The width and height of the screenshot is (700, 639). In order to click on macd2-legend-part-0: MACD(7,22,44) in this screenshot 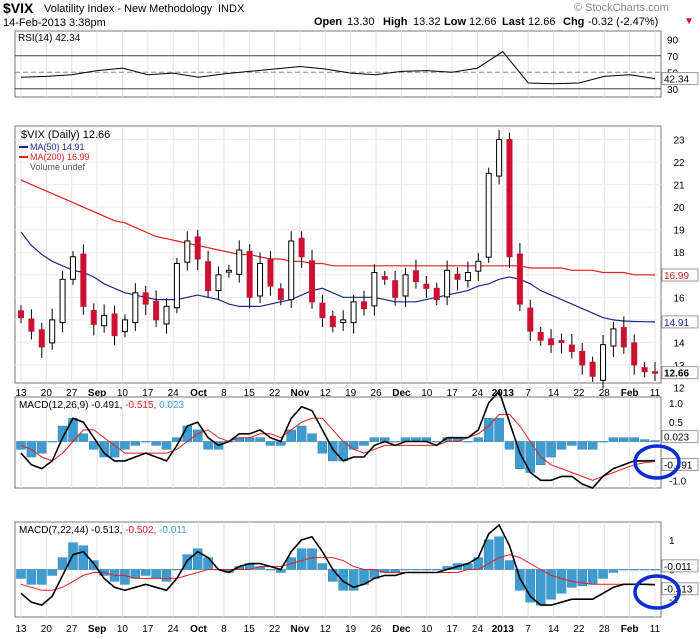, I will do `click(55, 530)`.